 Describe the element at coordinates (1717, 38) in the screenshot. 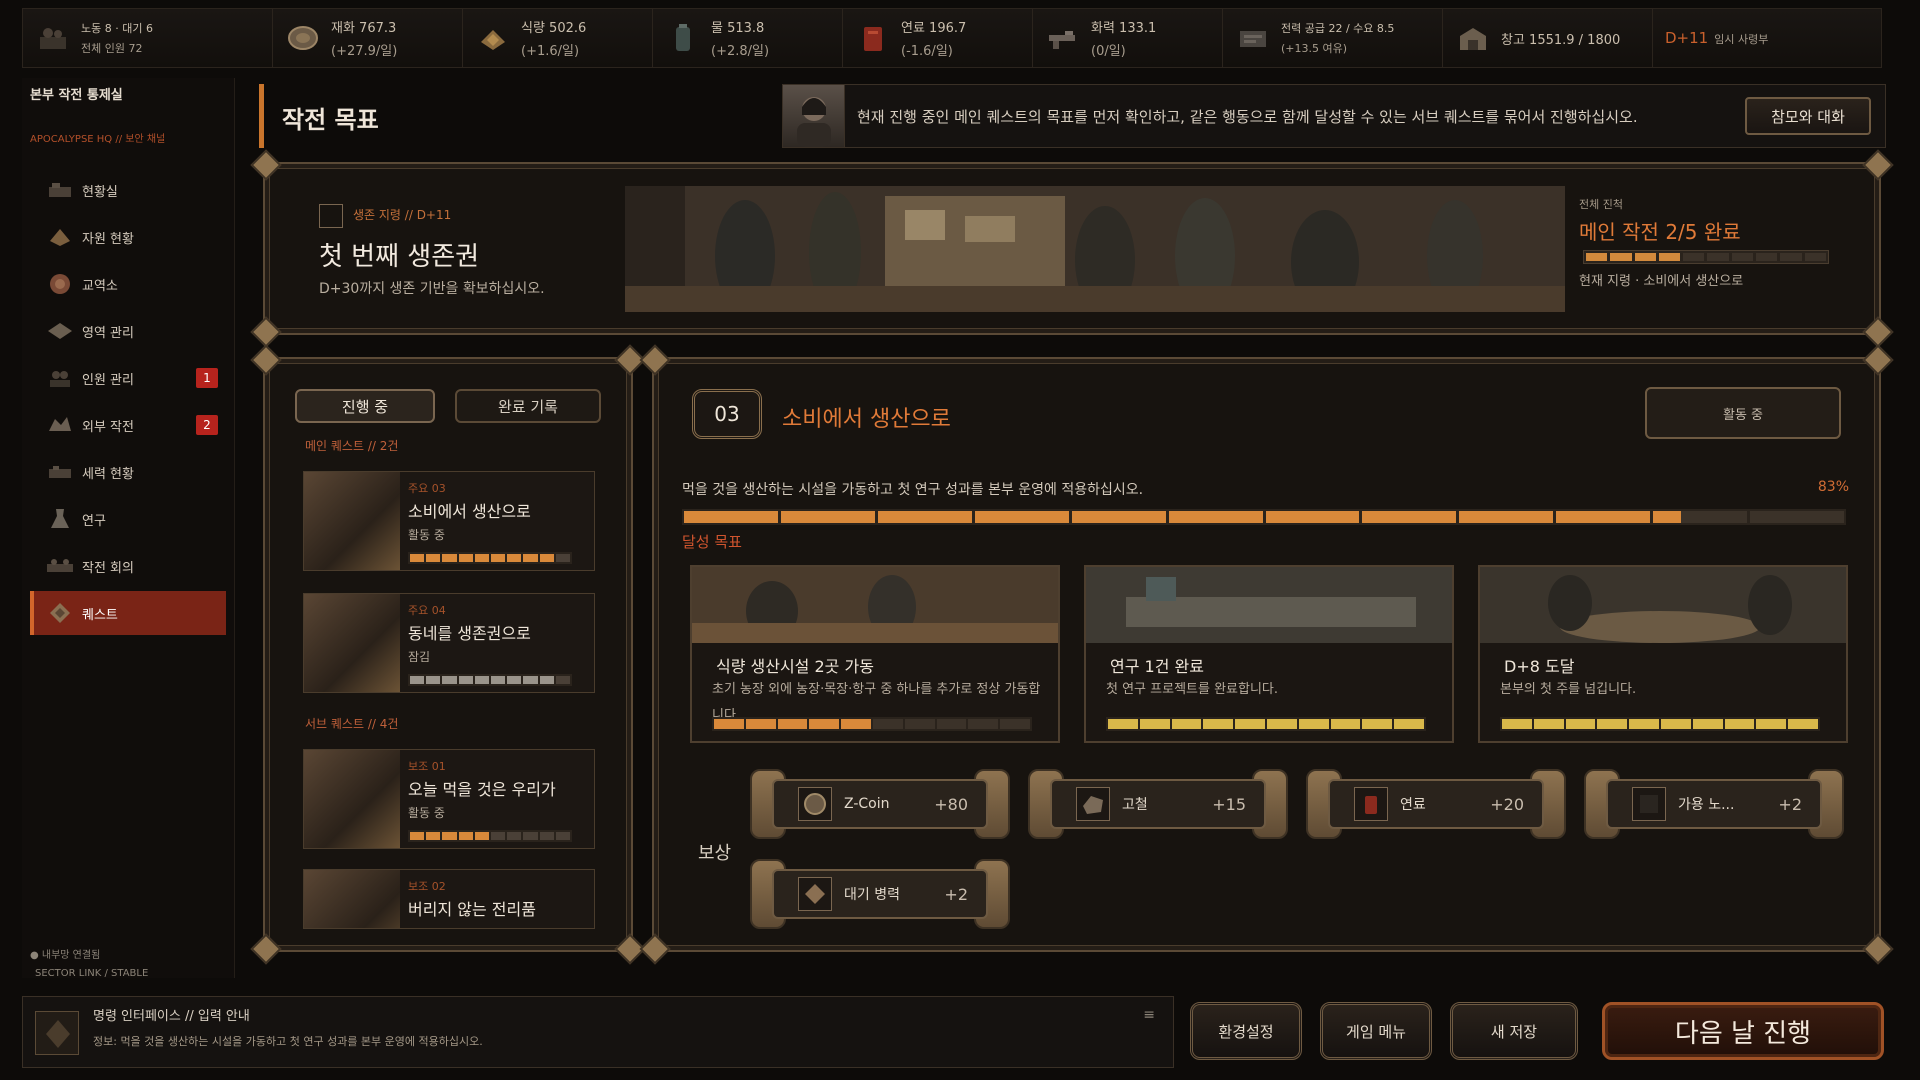

I see `day-indicator: D+11 임시 사령부` at that location.